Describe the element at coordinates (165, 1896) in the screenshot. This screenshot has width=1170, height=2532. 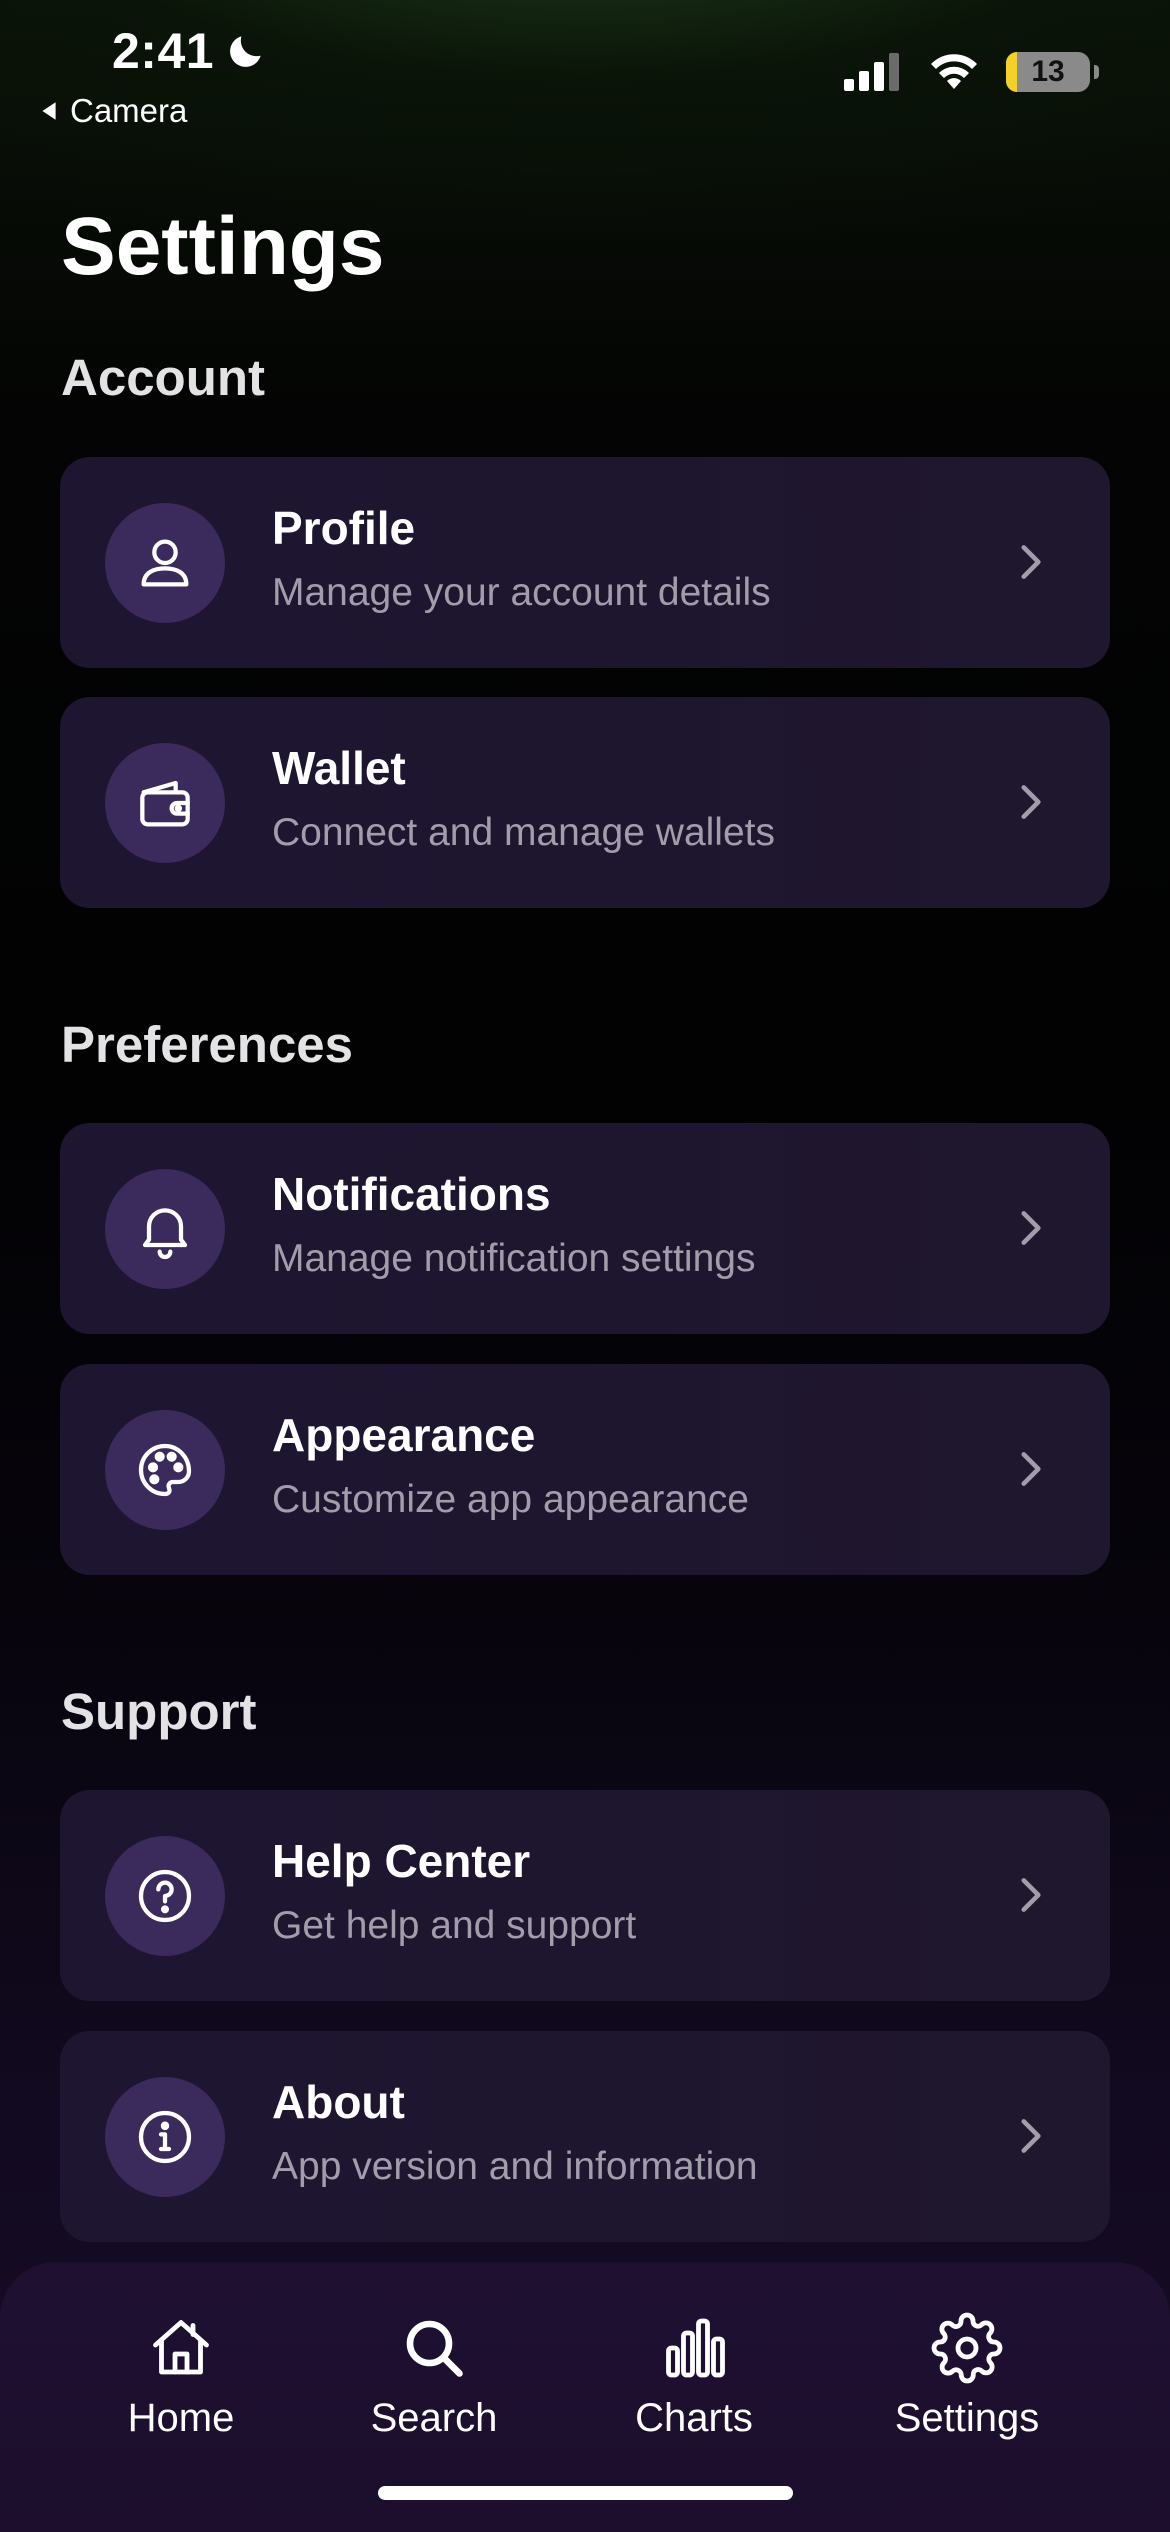
I see `question-icon` at that location.